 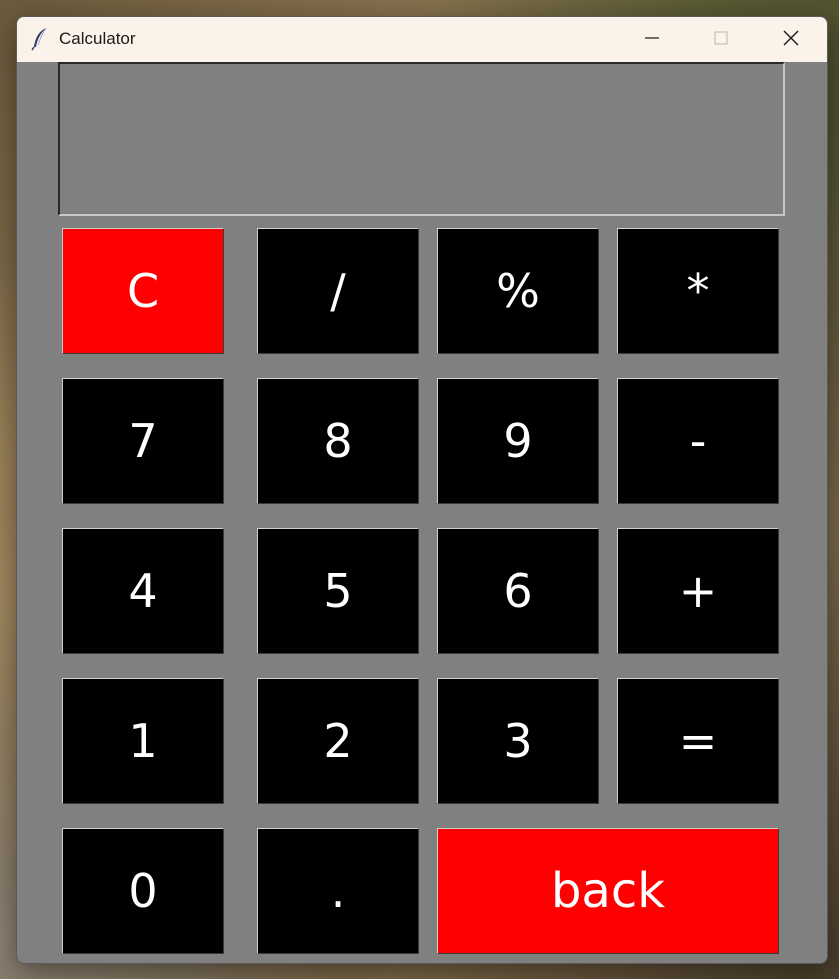 What do you see at coordinates (518, 741) in the screenshot?
I see `digit-3-button: 3` at bounding box center [518, 741].